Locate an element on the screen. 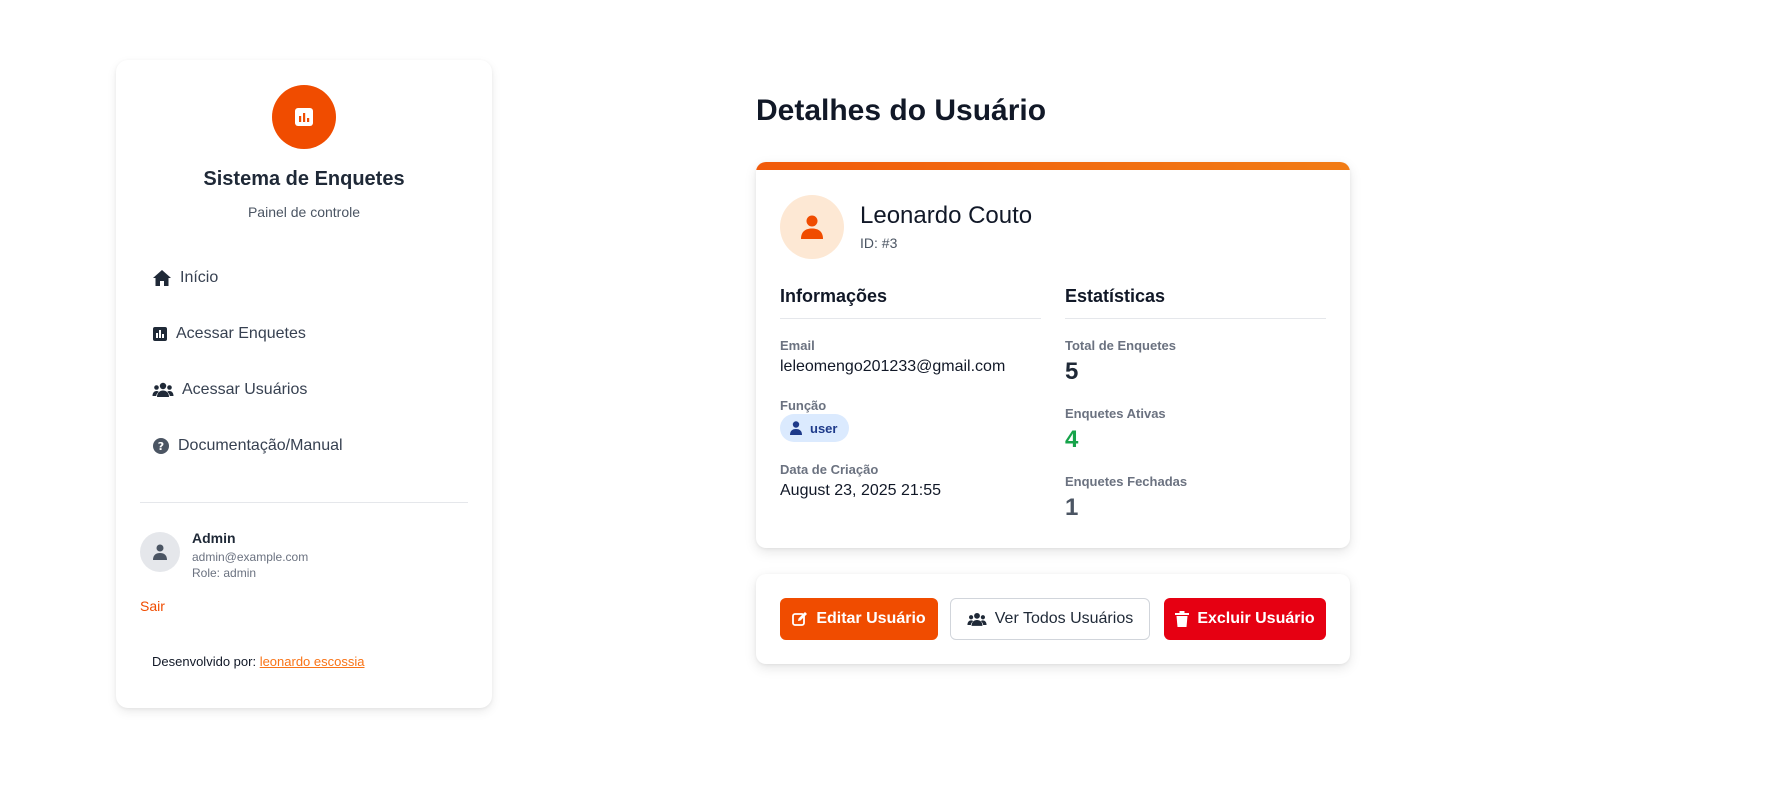 The height and width of the screenshot is (806, 1787). email-label: Email is located at coordinates (797, 345).